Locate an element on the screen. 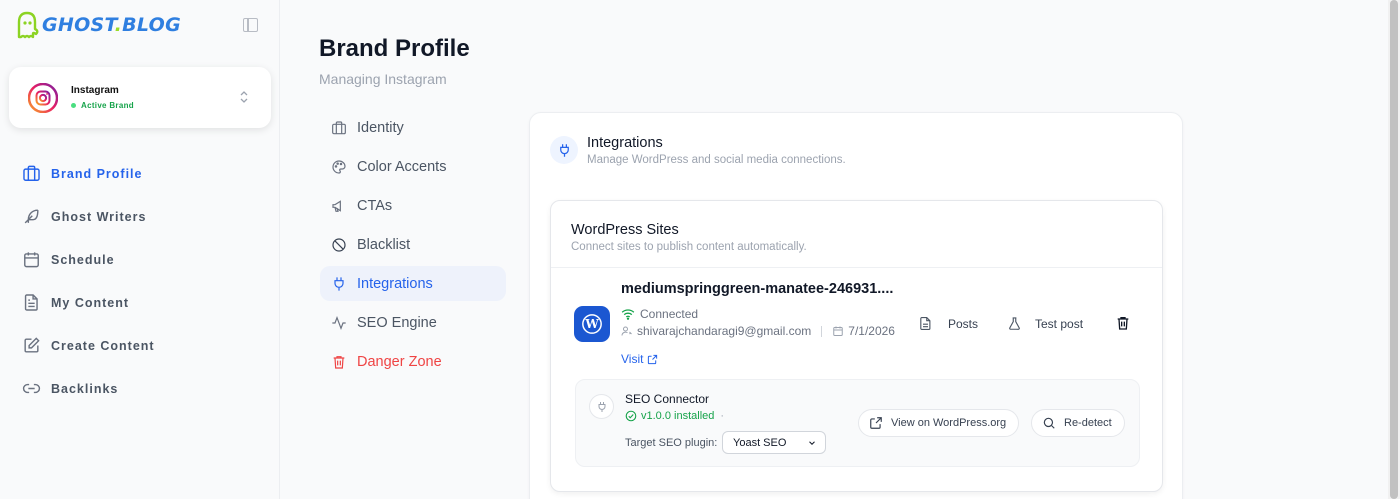 This screenshot has height=499, width=1400. tab-color-accents: Color Accents is located at coordinates (413, 166).